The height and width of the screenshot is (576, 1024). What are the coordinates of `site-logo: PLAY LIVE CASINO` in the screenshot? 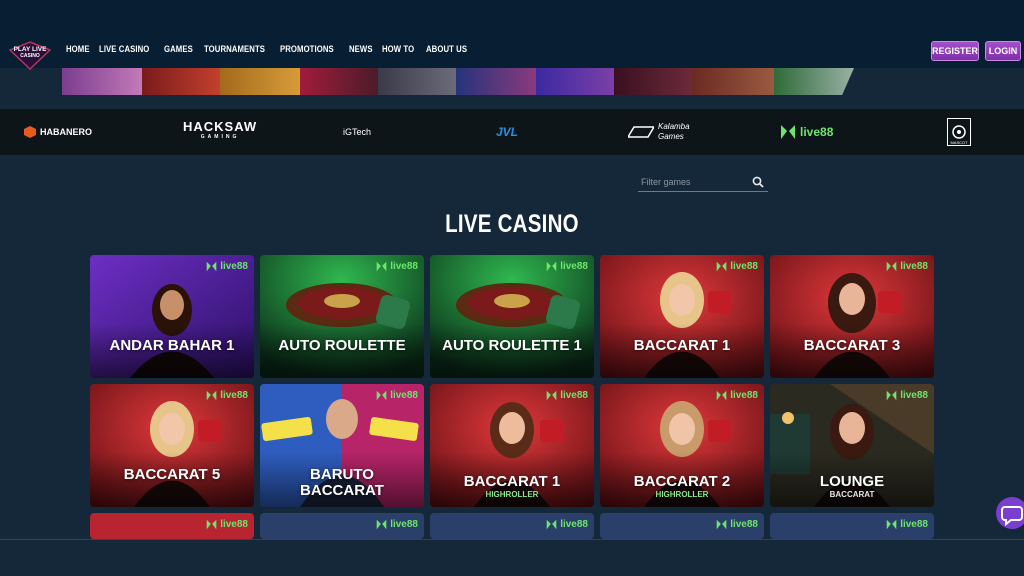 It's located at (30, 55).